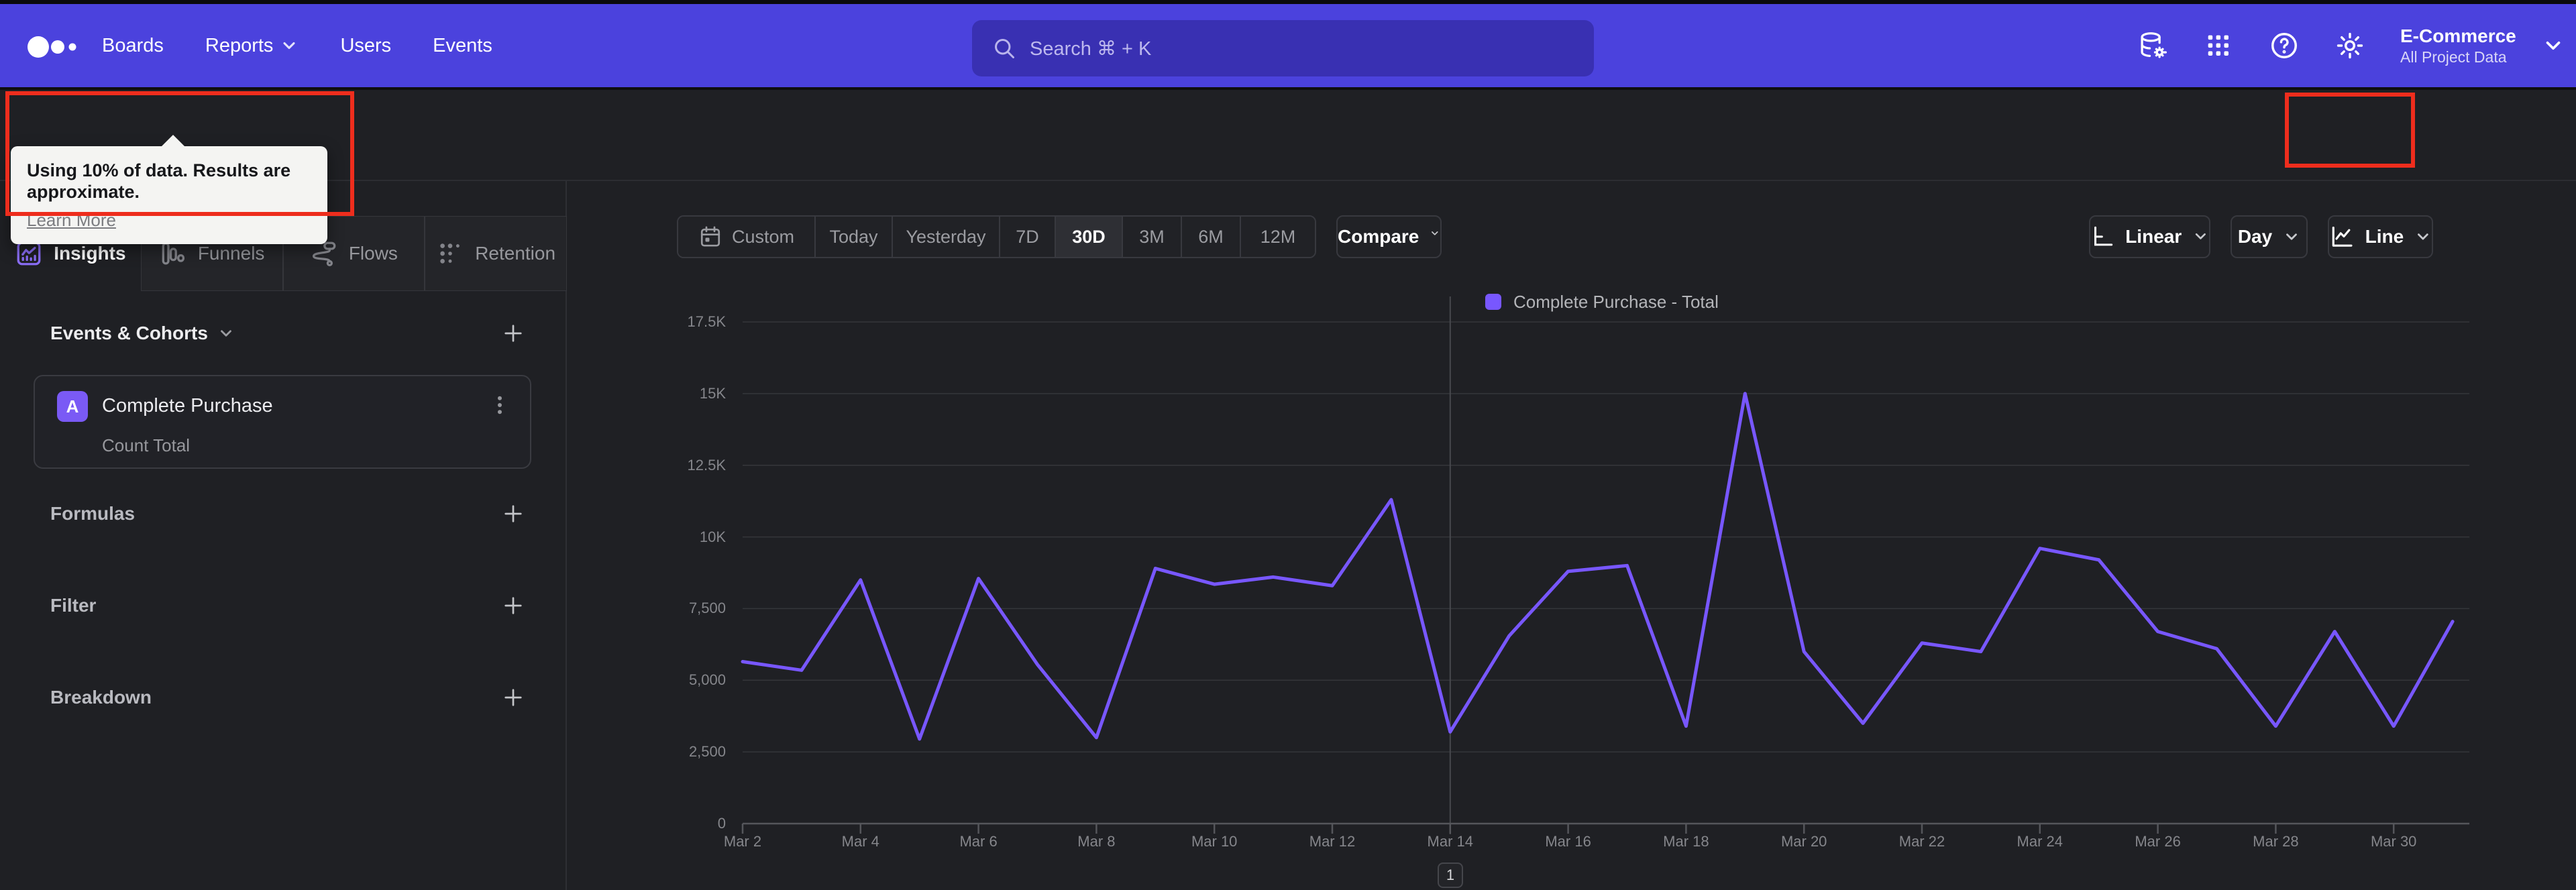  What do you see at coordinates (1686, 841) in the screenshot?
I see `x-axis-label: Mar 18` at bounding box center [1686, 841].